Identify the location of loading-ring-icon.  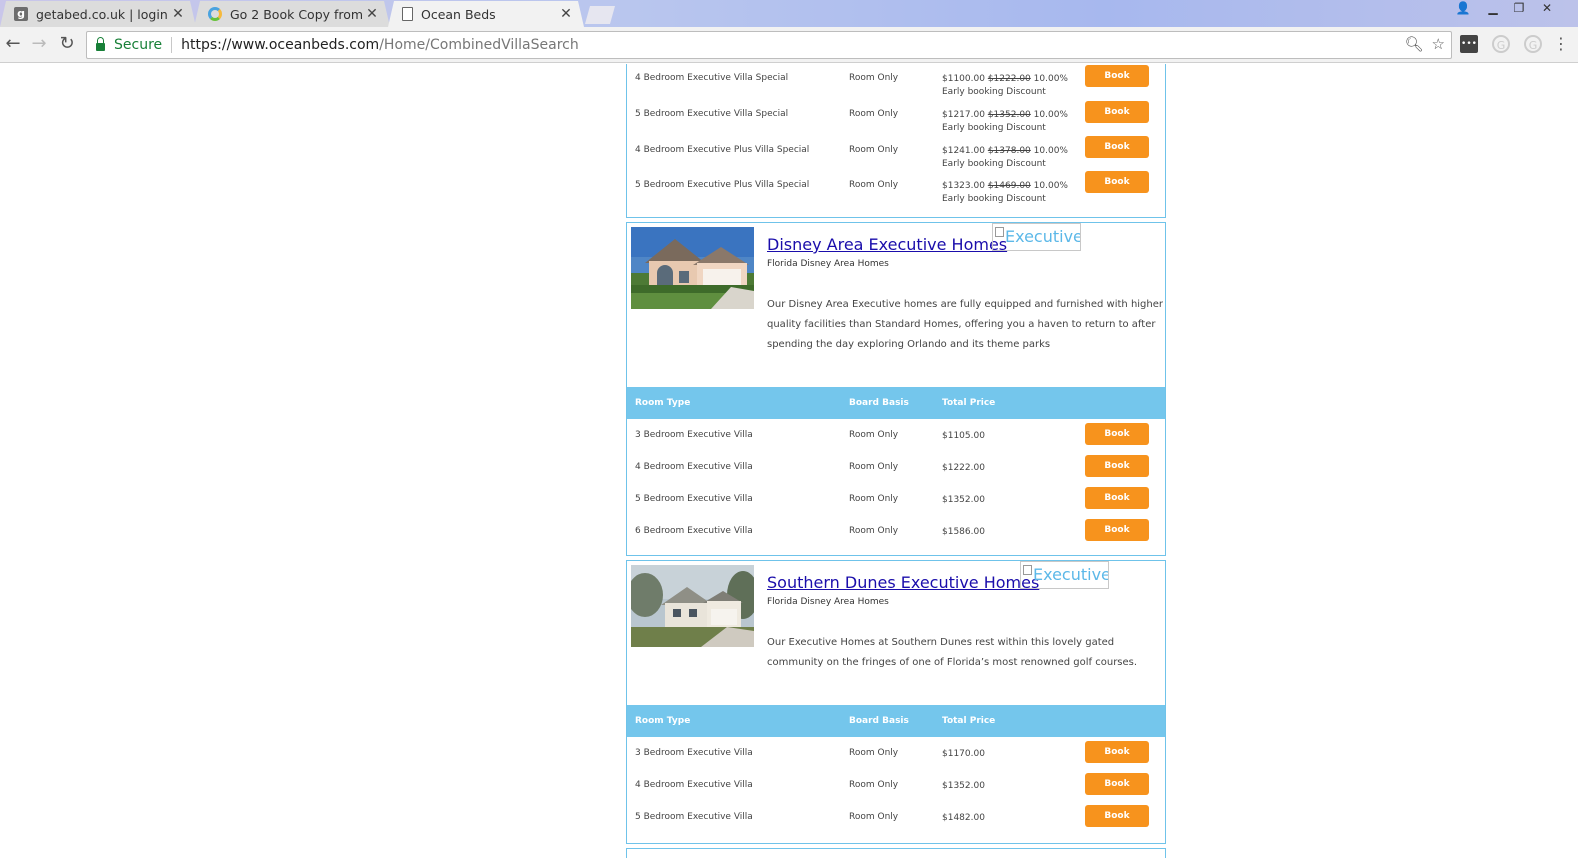
(215, 14).